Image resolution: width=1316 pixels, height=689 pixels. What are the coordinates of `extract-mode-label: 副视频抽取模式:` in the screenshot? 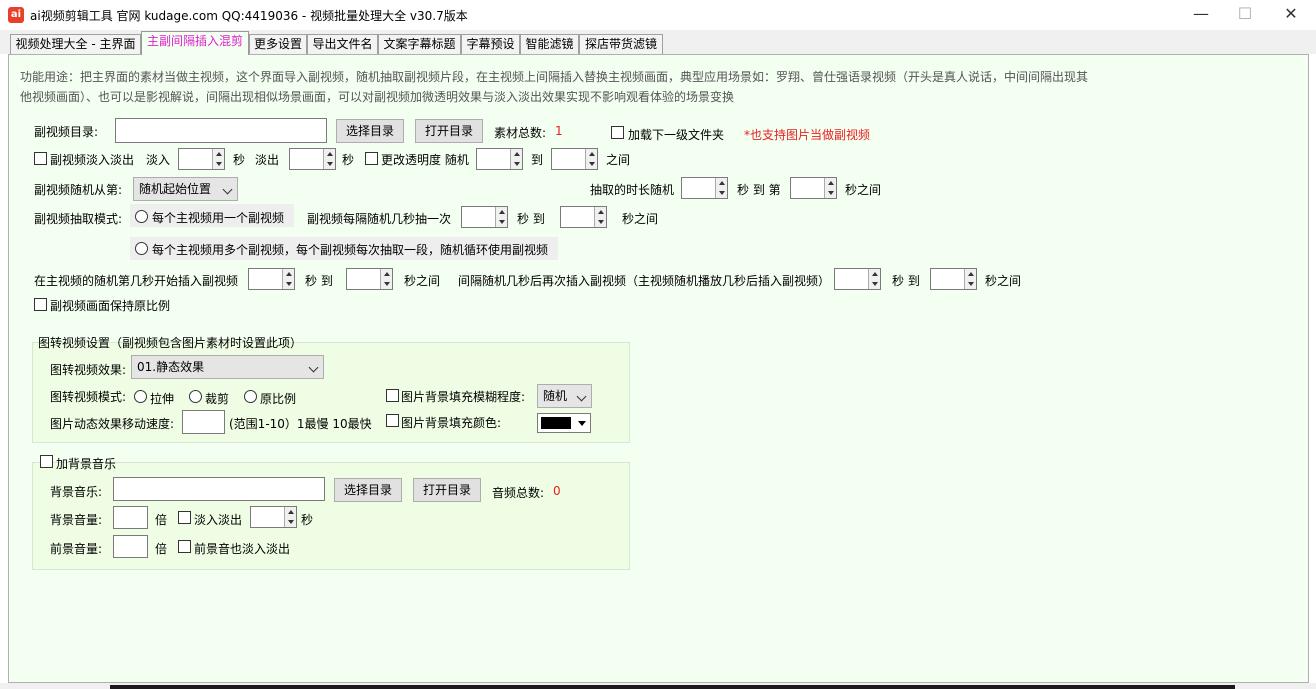 It's located at (78, 219).